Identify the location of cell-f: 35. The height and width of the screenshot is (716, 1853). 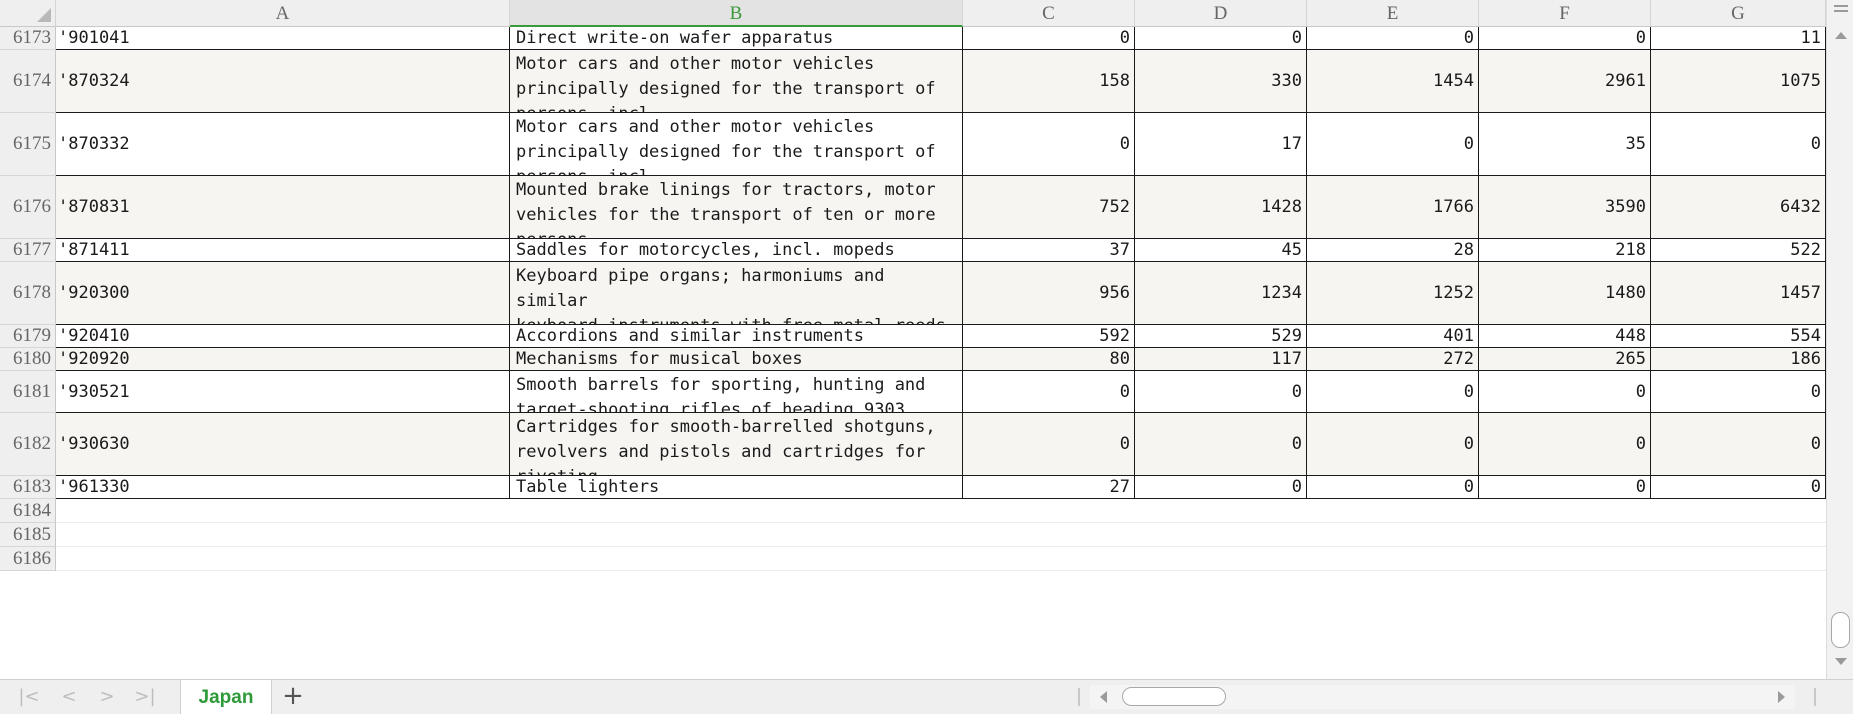
(1565, 144).